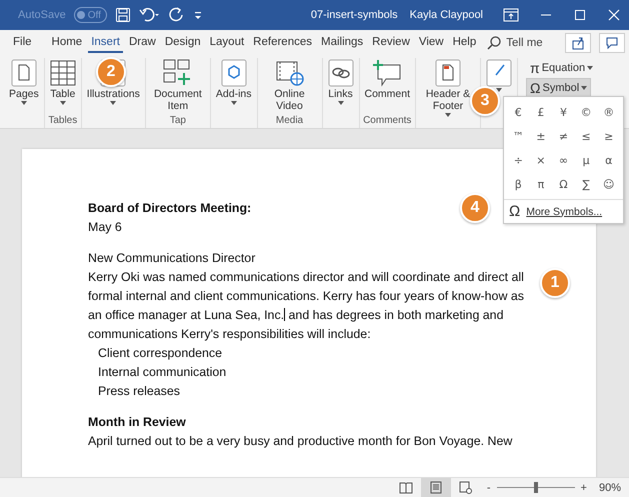  I want to click on user-name: Kayla Claypool, so click(446, 15).